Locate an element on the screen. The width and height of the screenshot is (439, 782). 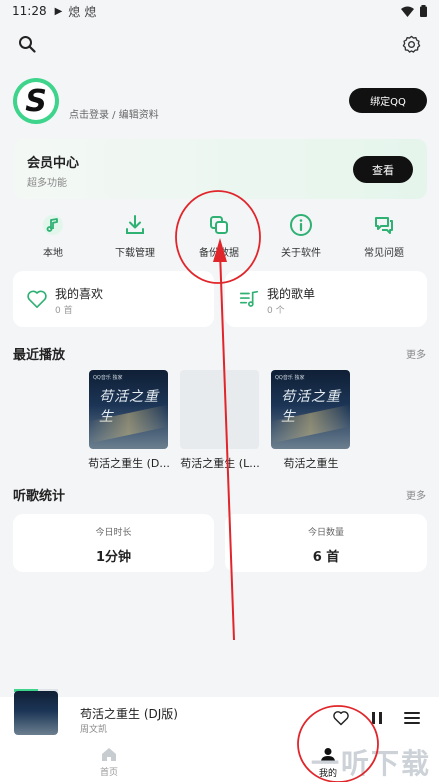
today-duration-card: 今日时长 1分钟 is located at coordinates (113, 543).